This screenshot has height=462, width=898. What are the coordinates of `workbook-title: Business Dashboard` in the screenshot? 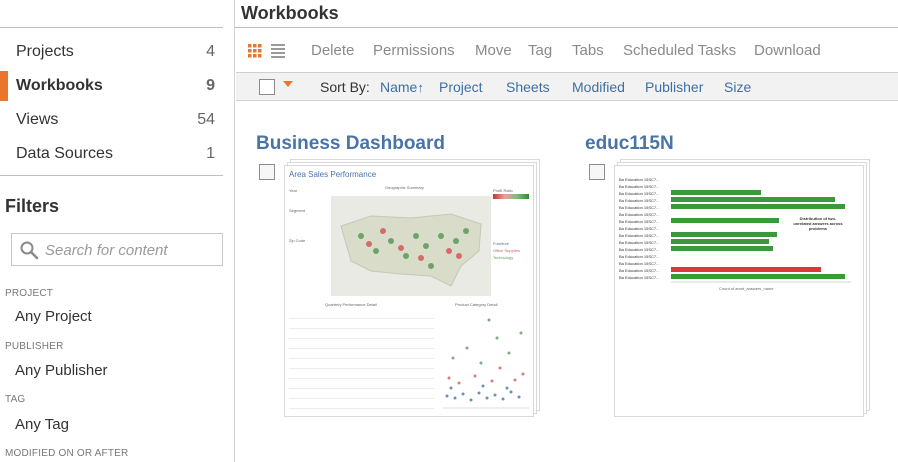 It's located at (350, 144).